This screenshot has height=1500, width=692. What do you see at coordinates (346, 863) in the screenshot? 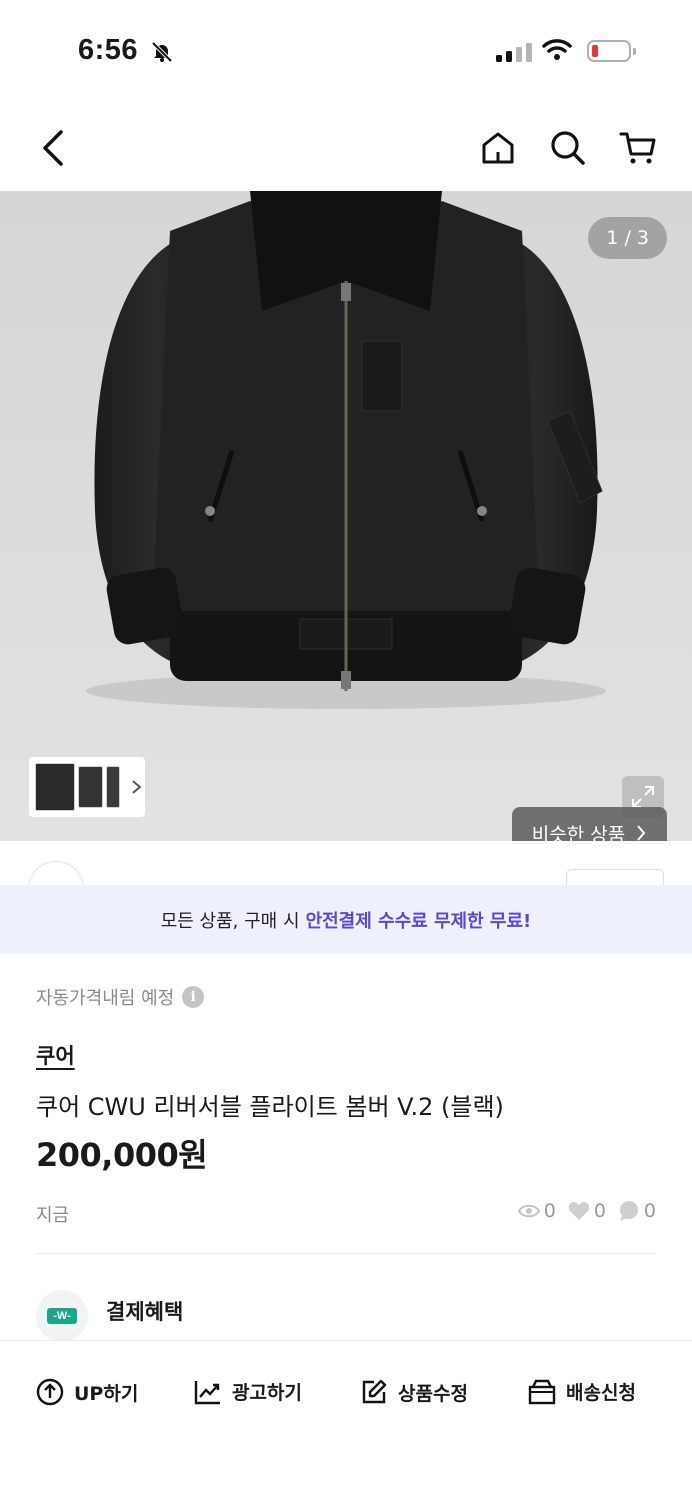
I see `seller-row` at bounding box center [346, 863].